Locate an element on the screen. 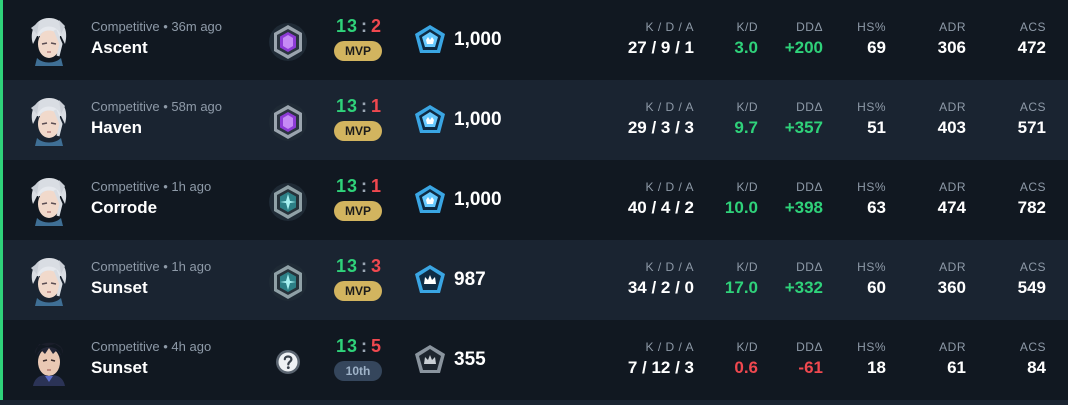 This screenshot has height=405, width=1068. stat-acs-value: 571 is located at coordinates (1031, 127).